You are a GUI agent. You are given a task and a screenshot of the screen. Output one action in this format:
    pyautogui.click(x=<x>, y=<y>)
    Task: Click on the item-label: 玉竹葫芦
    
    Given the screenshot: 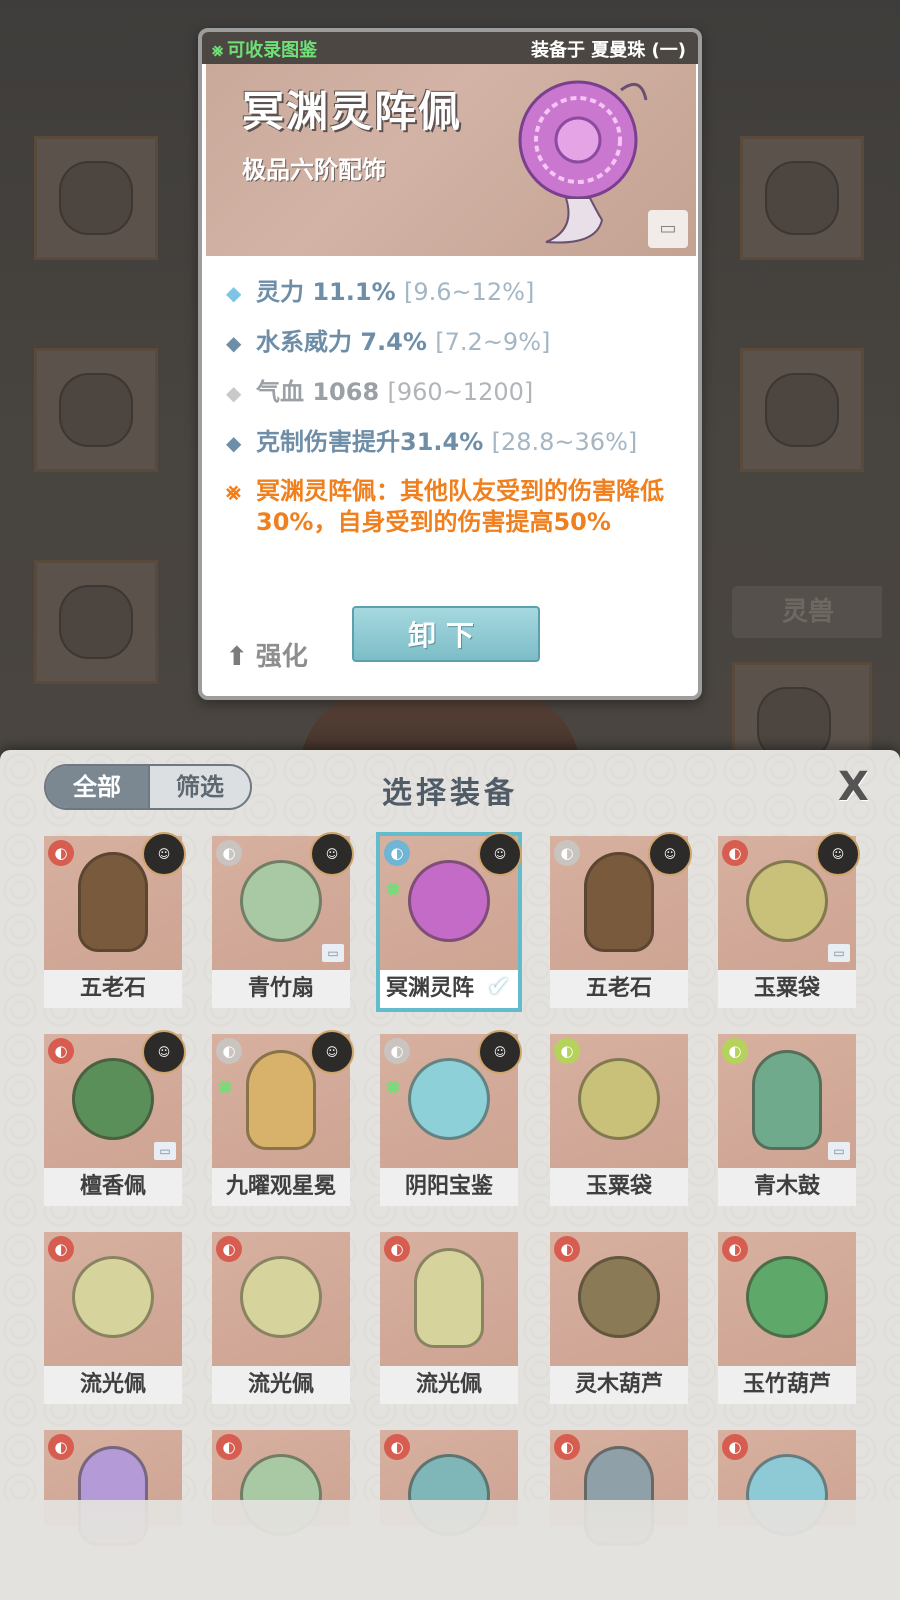 What is the action you would take?
    pyautogui.click(x=787, y=1385)
    